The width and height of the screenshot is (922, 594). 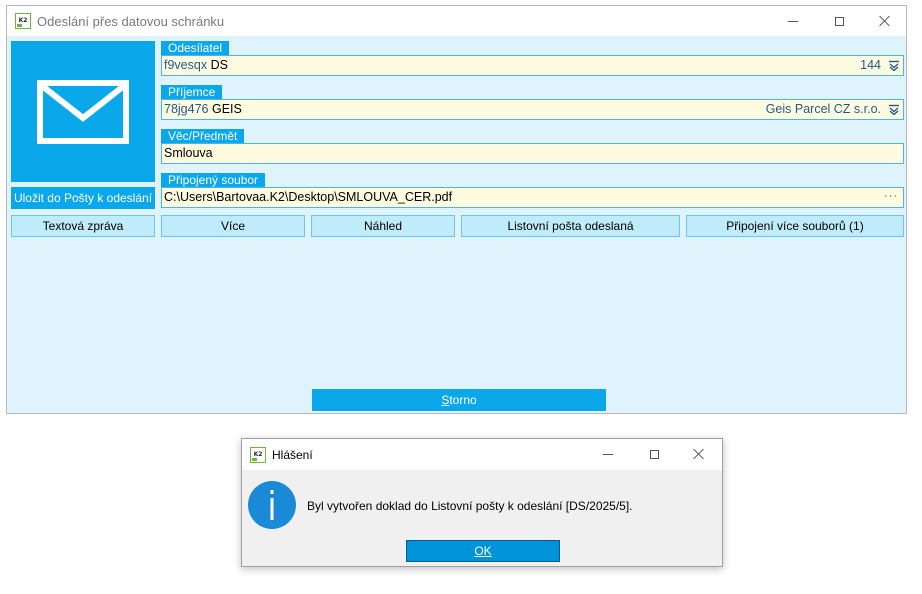 I want to click on recipient-label: Příjemce, so click(x=192, y=92).